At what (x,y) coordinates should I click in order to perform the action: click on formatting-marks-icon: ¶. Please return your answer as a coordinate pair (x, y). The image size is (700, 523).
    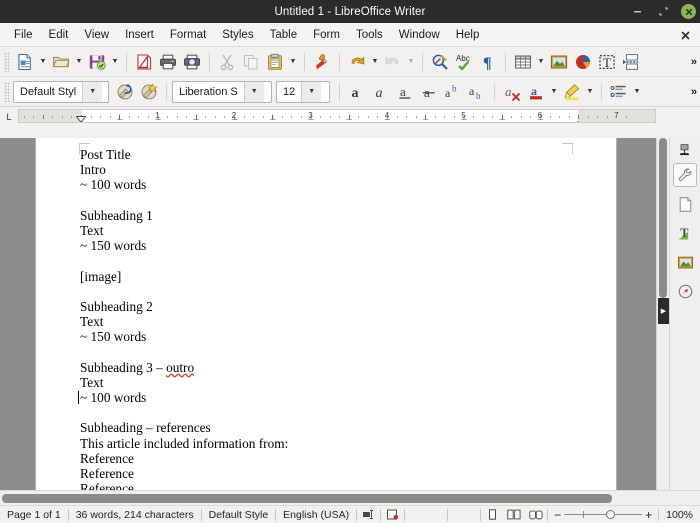
    Looking at the image, I should click on (488, 62).